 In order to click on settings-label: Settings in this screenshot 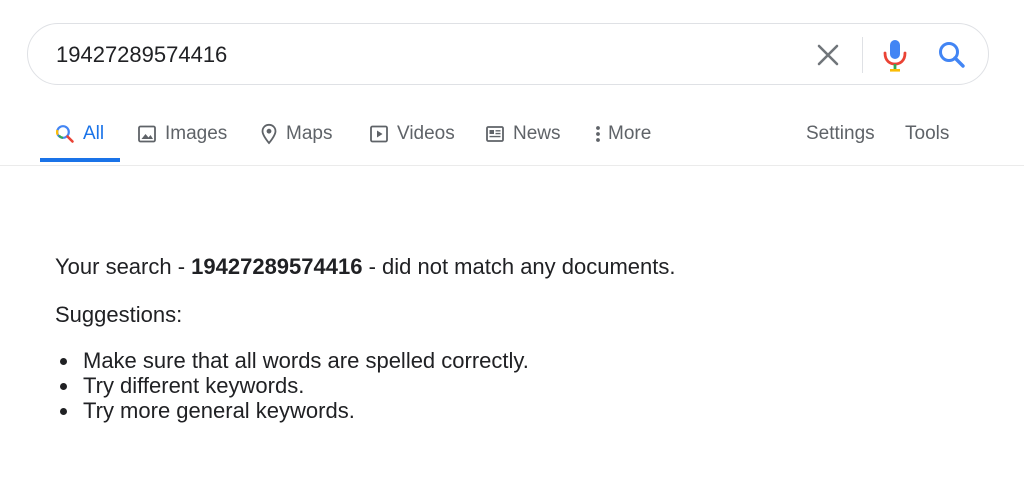, I will do `click(840, 133)`.